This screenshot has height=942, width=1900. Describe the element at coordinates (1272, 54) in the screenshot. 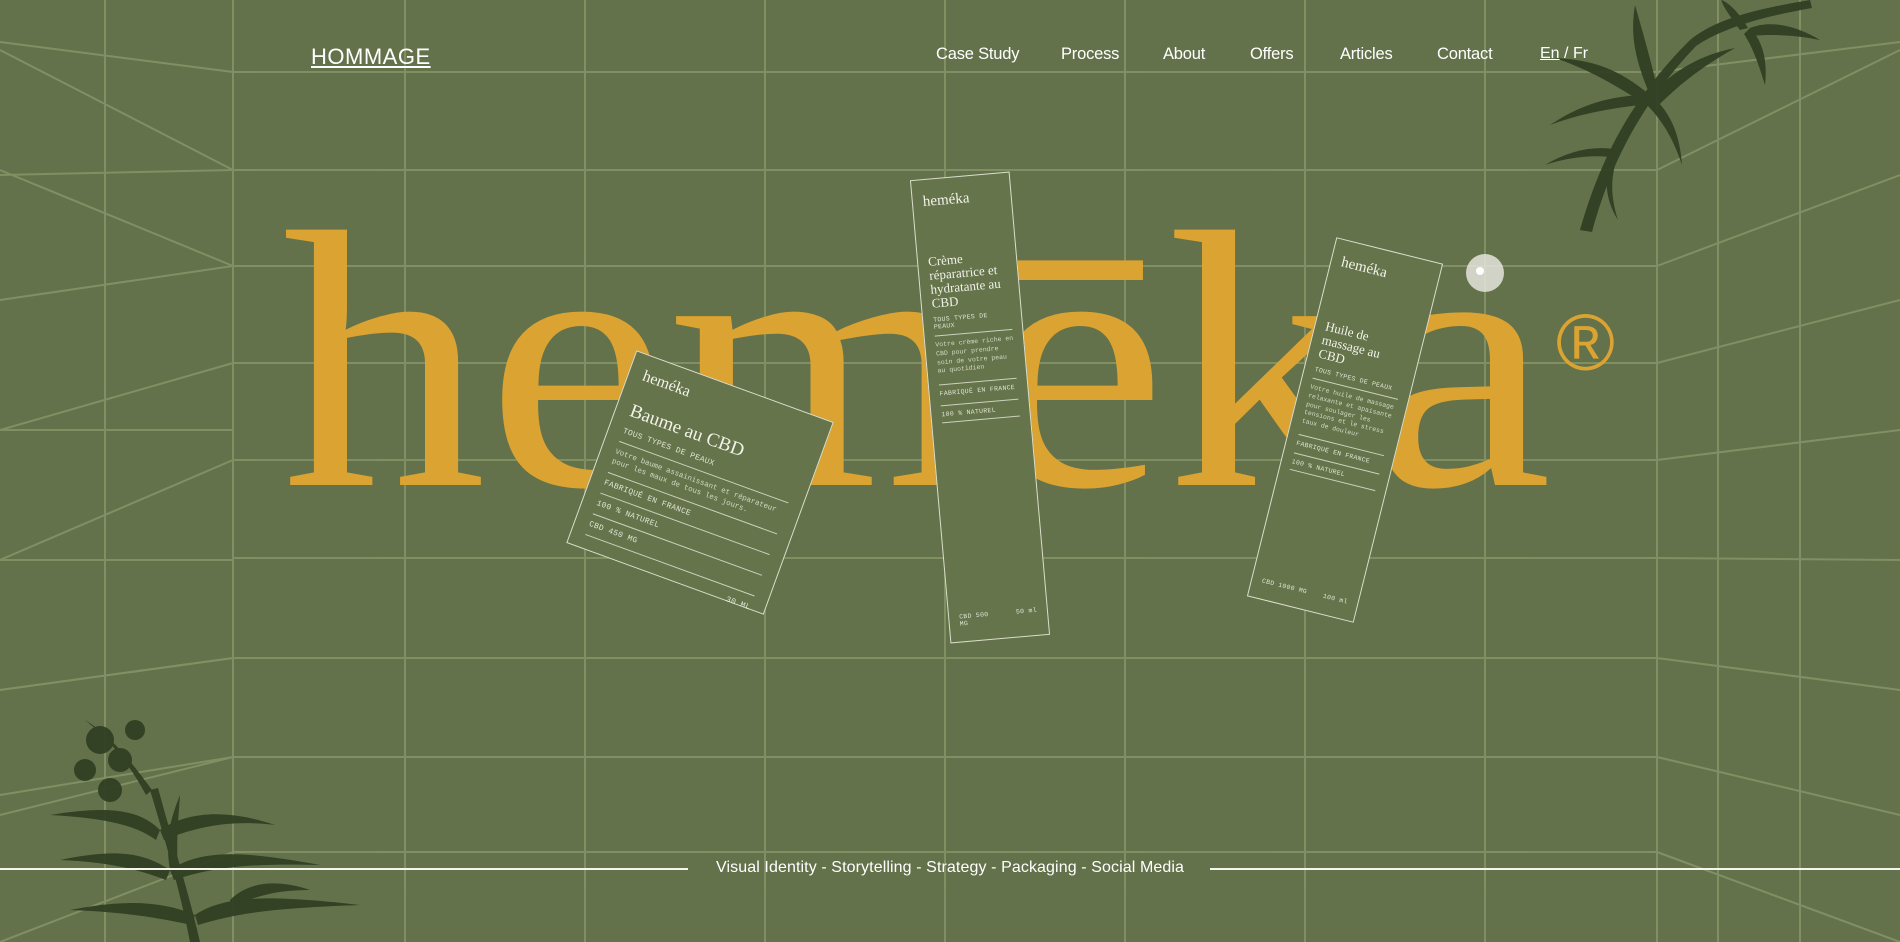

I see `nav-offers: Offers` at that location.